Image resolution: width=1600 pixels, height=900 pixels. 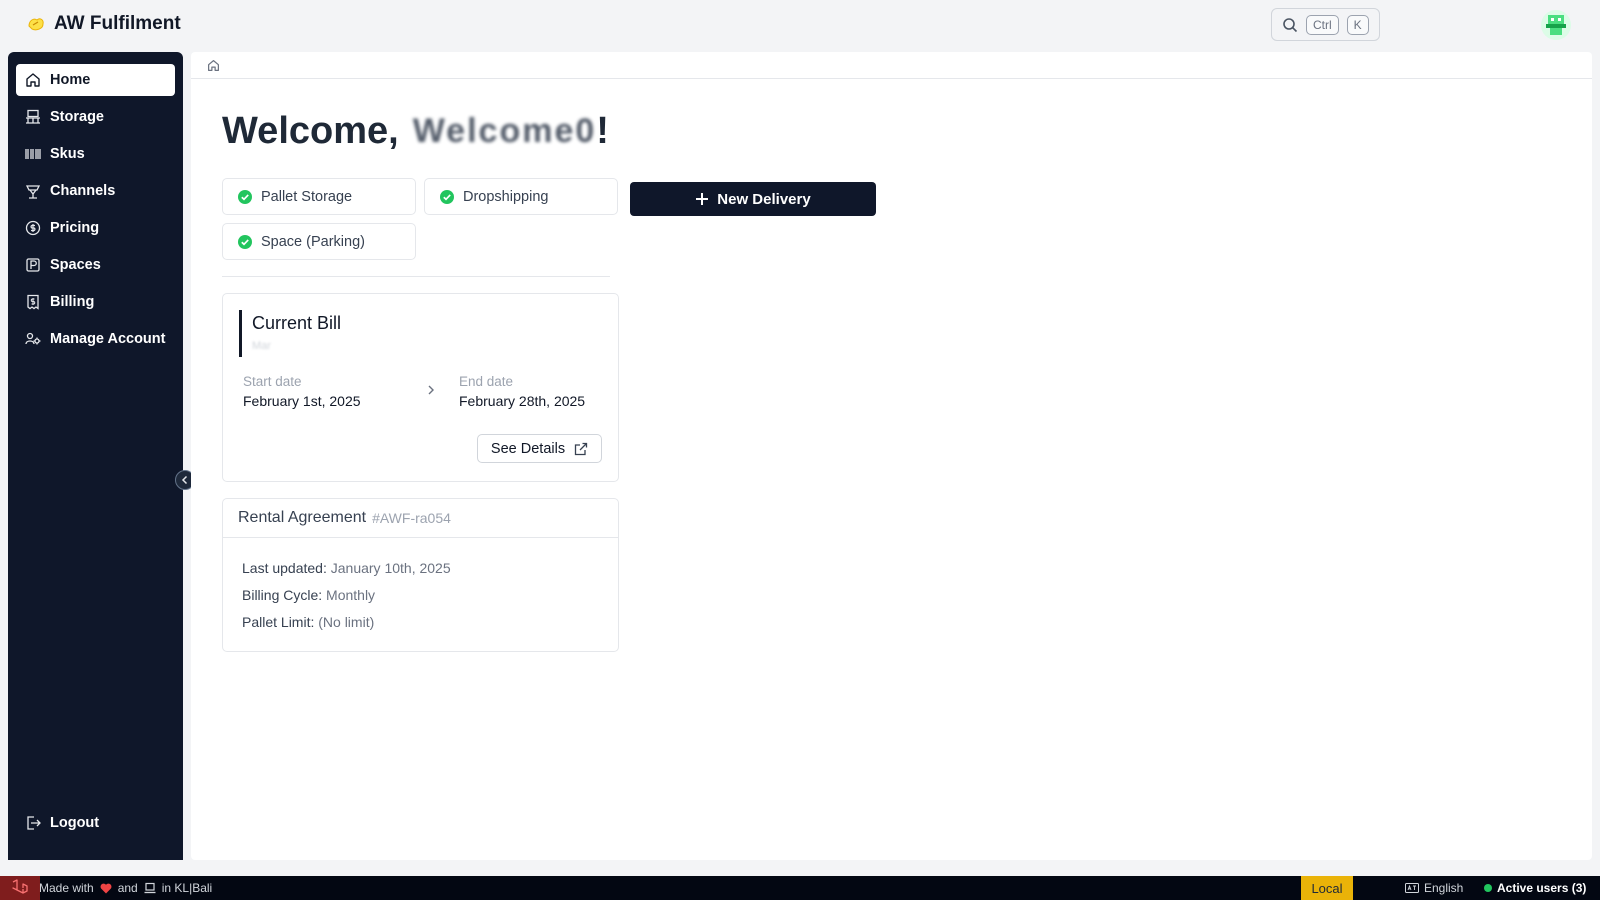 I want to click on search-icon, so click(x=1290, y=24).